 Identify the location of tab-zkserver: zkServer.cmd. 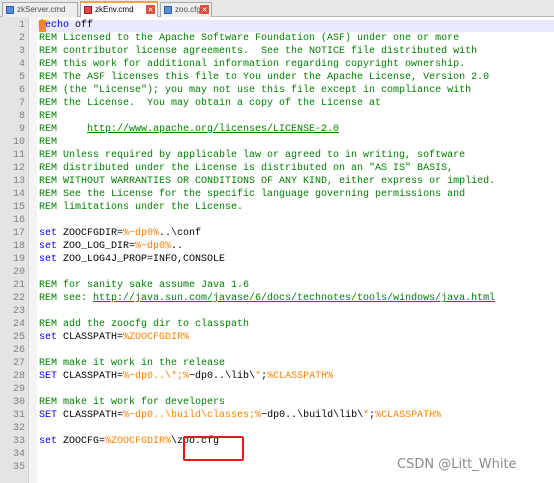
(40, 9).